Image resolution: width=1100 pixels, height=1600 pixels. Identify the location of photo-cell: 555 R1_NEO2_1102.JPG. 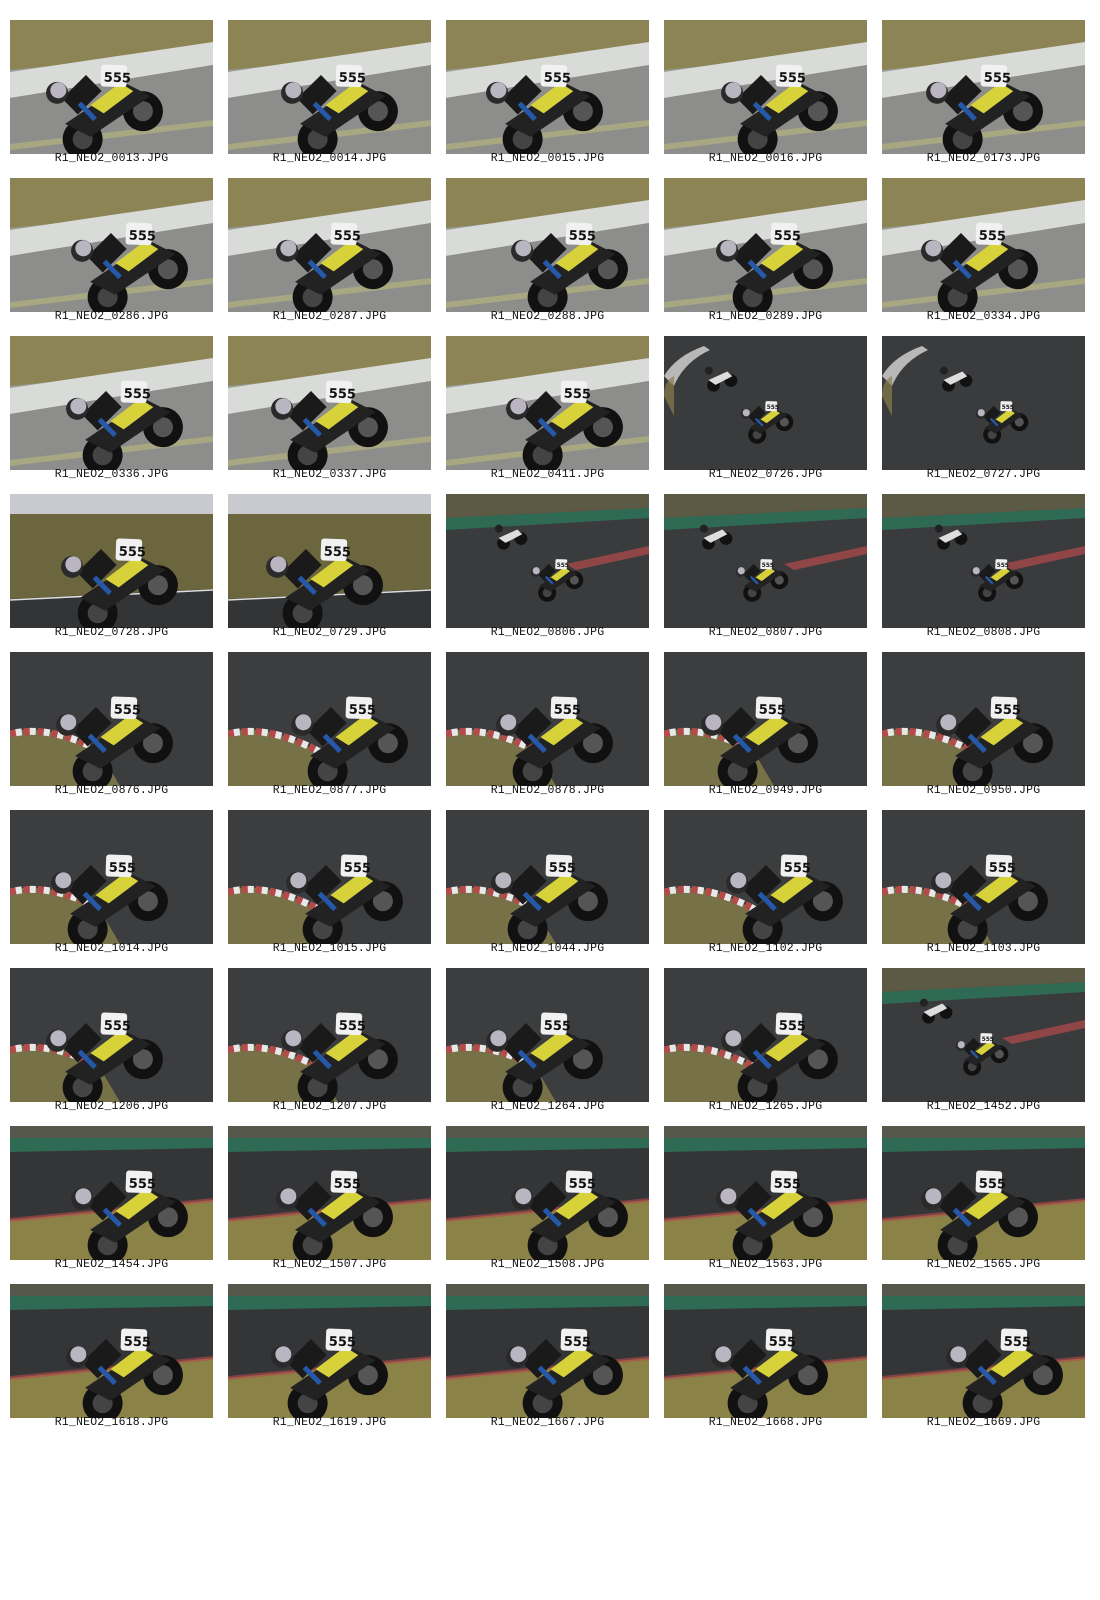
(765, 882).